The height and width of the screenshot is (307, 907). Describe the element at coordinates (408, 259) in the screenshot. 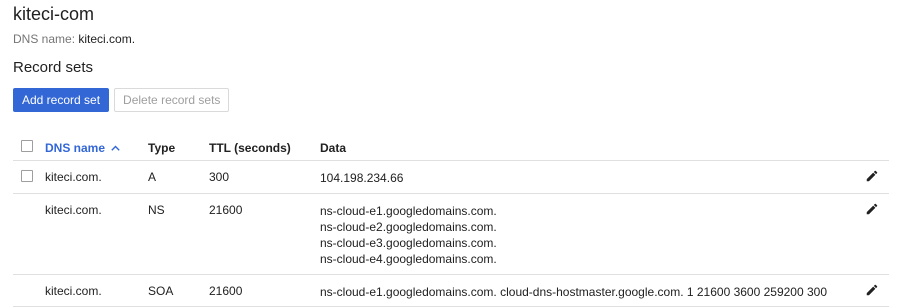

I see `record-data-line: ns-cloud-e4.googledomains.com.` at that location.